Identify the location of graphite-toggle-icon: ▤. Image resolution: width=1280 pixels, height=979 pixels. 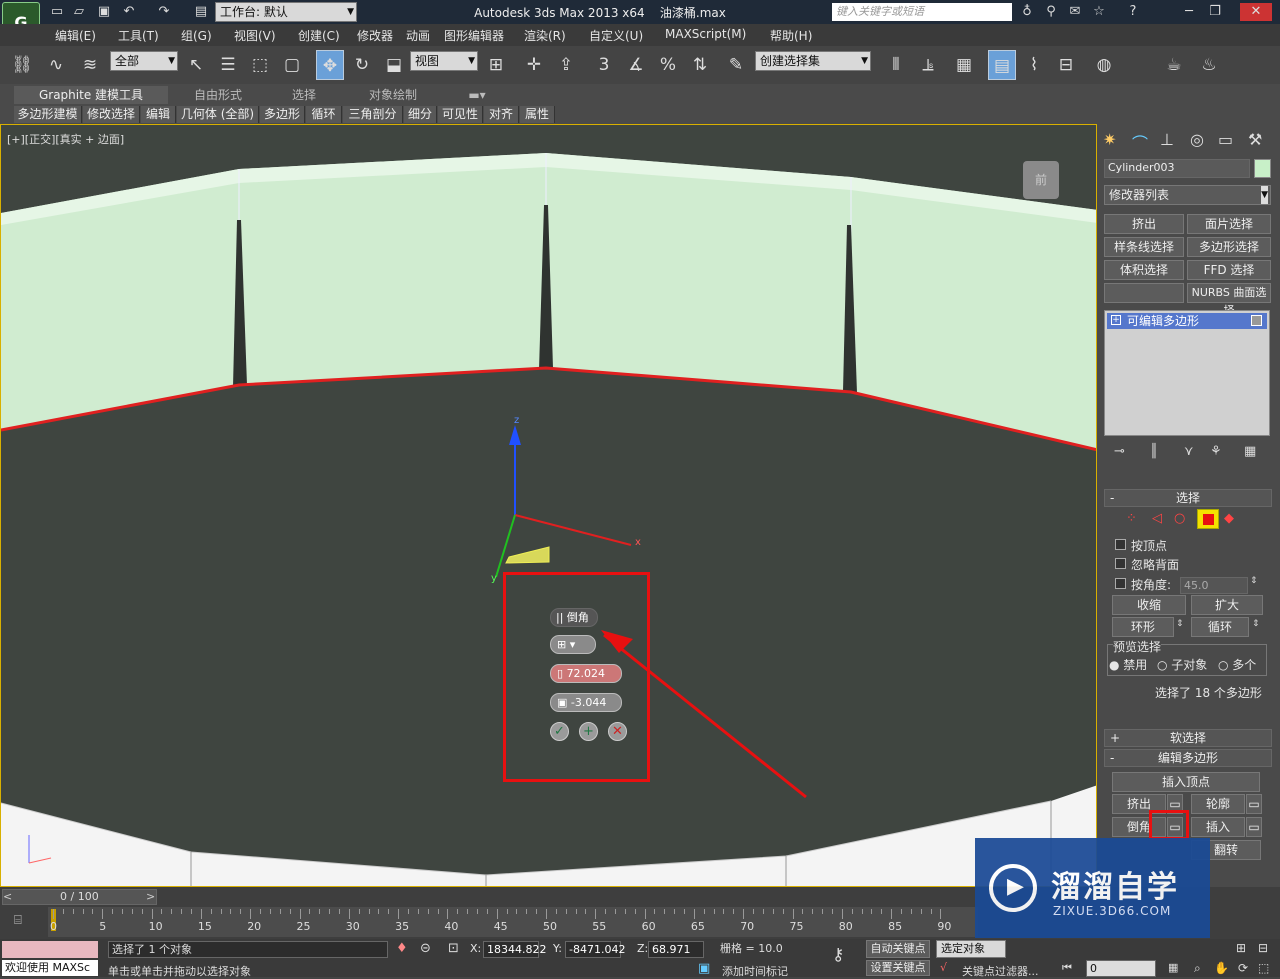
(1002, 65).